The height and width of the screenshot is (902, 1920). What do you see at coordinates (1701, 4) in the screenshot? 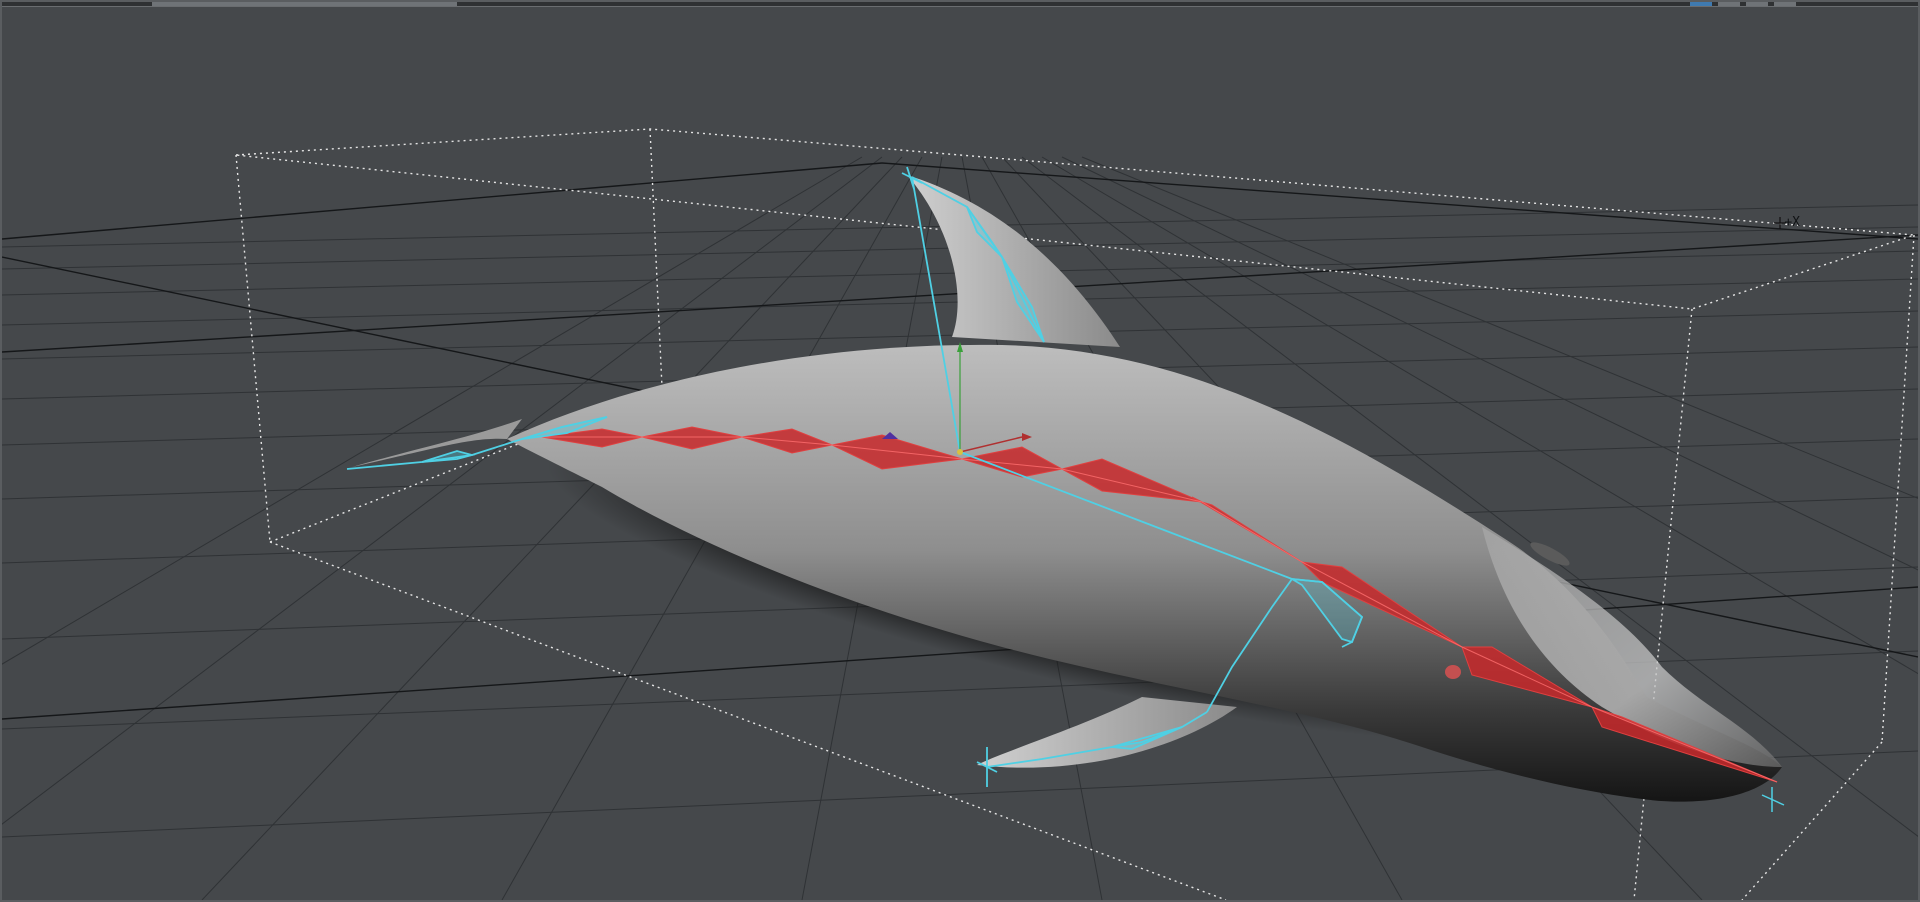
I see `toolbar-tab-active` at bounding box center [1701, 4].